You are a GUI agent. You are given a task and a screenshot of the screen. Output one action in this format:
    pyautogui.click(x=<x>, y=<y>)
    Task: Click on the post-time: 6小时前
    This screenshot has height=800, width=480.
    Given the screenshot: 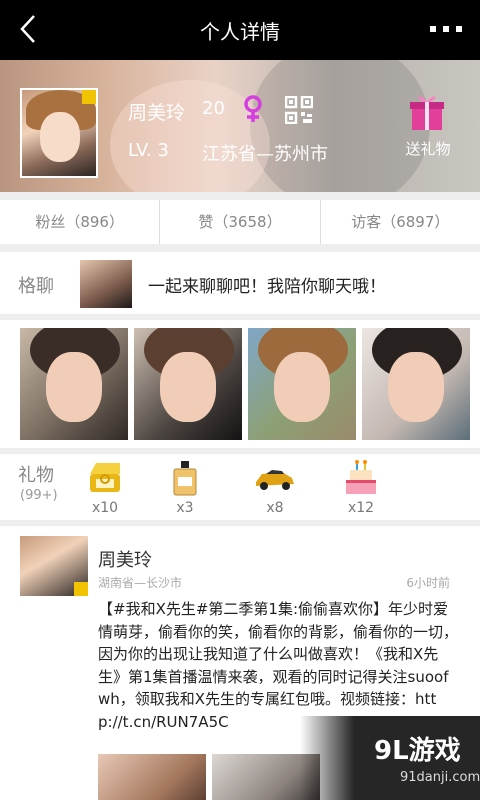 What is the action you would take?
    pyautogui.click(x=428, y=583)
    